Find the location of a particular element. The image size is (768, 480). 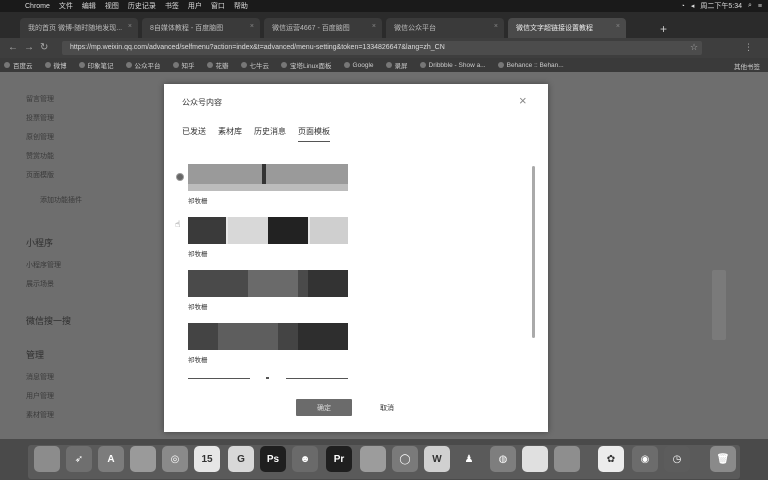

template-list: 祁牧栅 ☝ 祁牧栅 祁牧栅 祁牧栅 is located at coordinates (261, 271).